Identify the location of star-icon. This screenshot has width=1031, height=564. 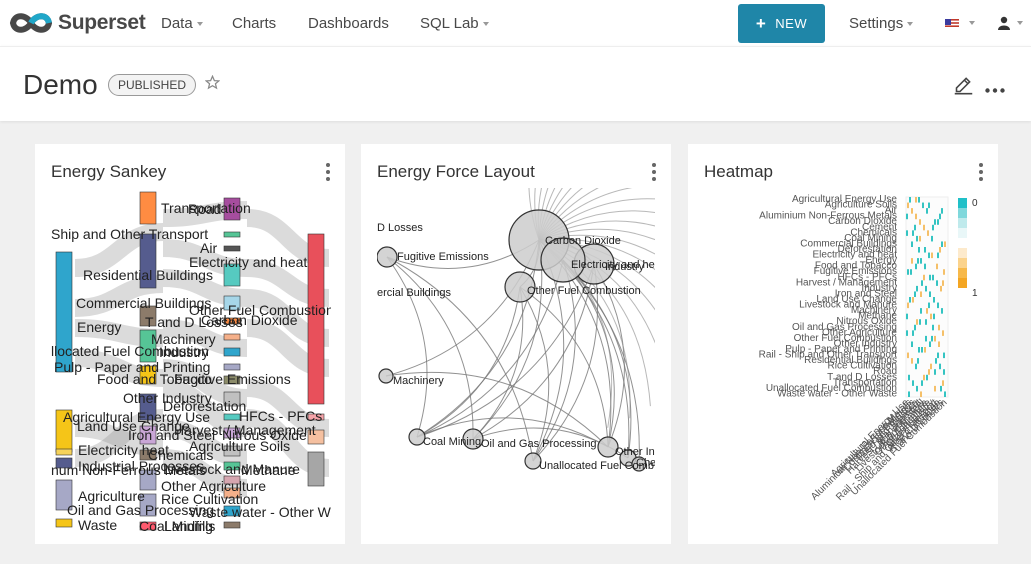
(212, 84).